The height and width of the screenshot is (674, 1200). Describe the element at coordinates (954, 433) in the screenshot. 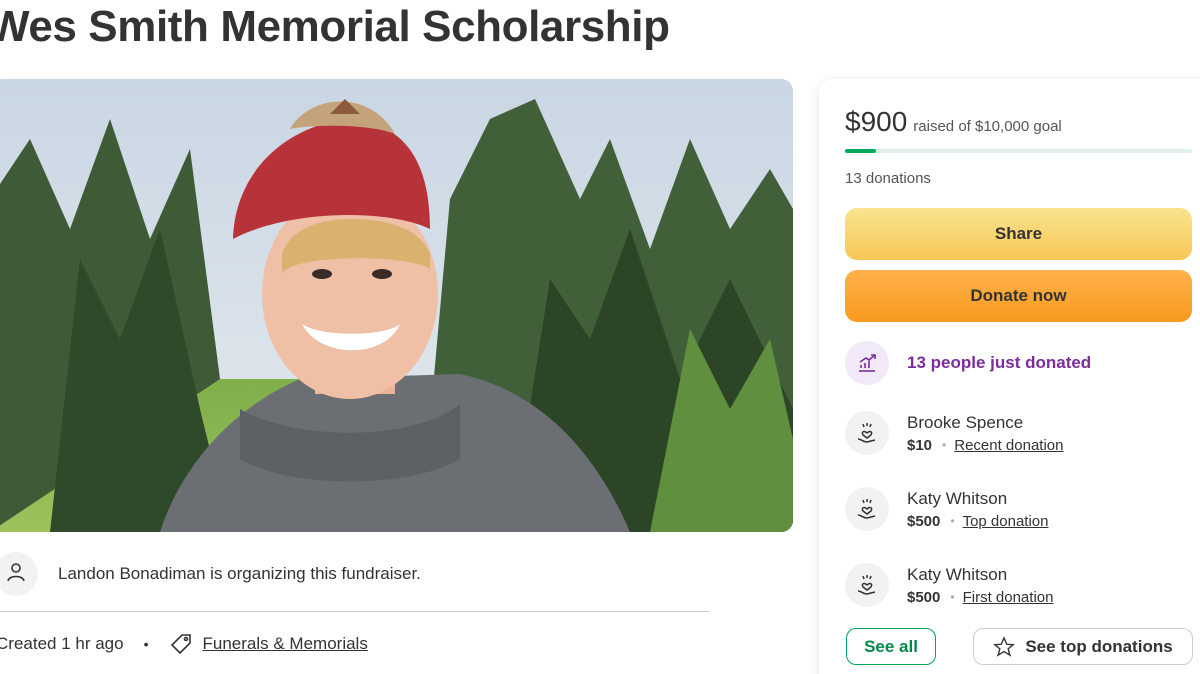

I see `donation-item: Brooke Spence $10 • Recent donation` at that location.